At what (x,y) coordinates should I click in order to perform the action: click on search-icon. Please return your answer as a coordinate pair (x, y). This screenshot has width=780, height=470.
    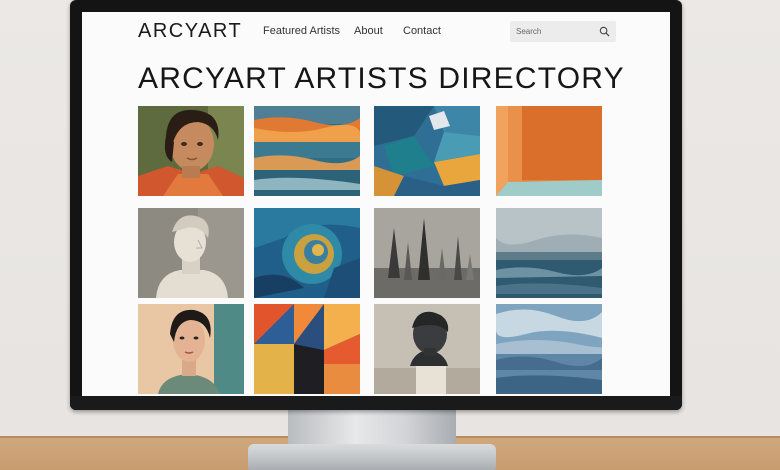
    Looking at the image, I should click on (604, 31).